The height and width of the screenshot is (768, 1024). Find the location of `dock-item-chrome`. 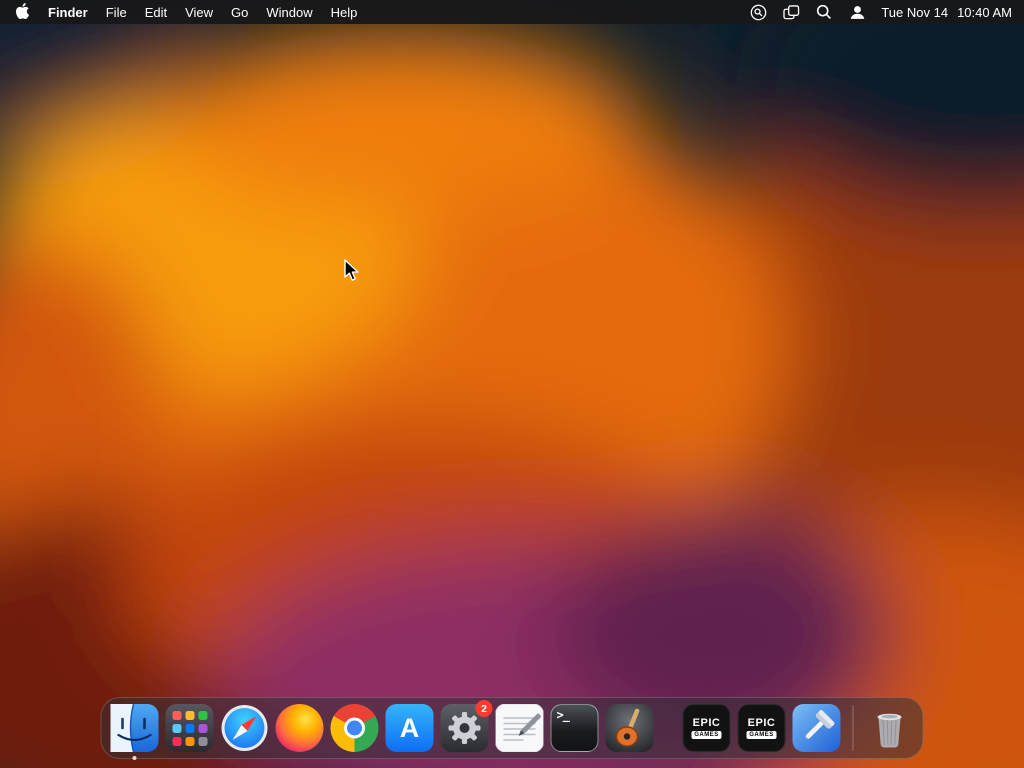

dock-item-chrome is located at coordinates (354, 728).